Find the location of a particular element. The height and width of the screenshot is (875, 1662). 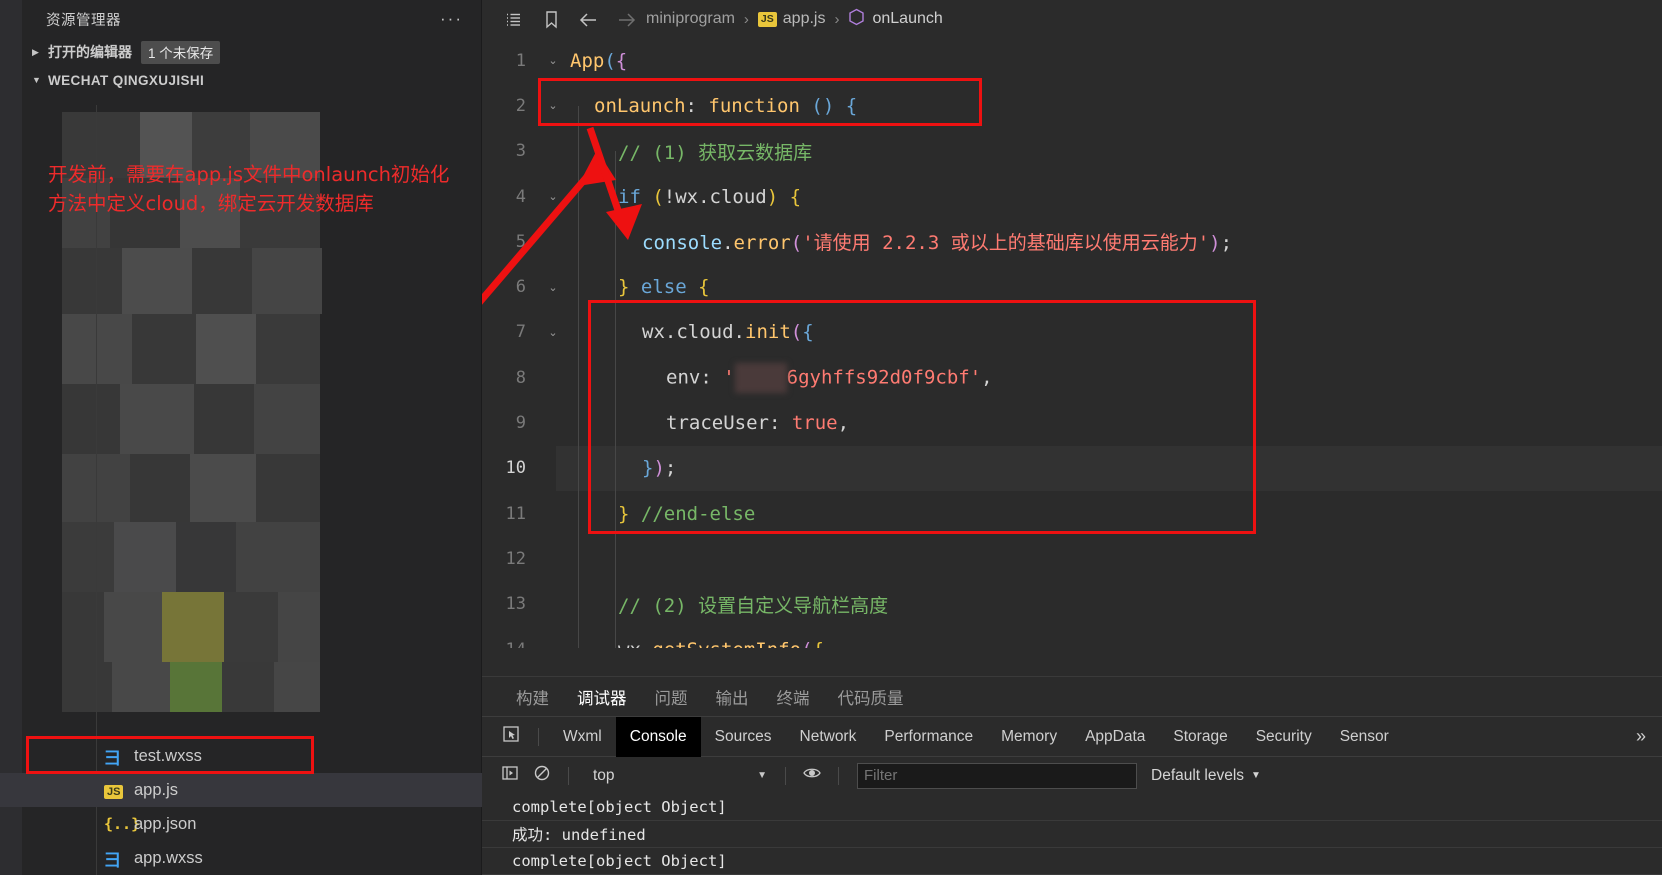

arrow-right-icon is located at coordinates (627, 19).